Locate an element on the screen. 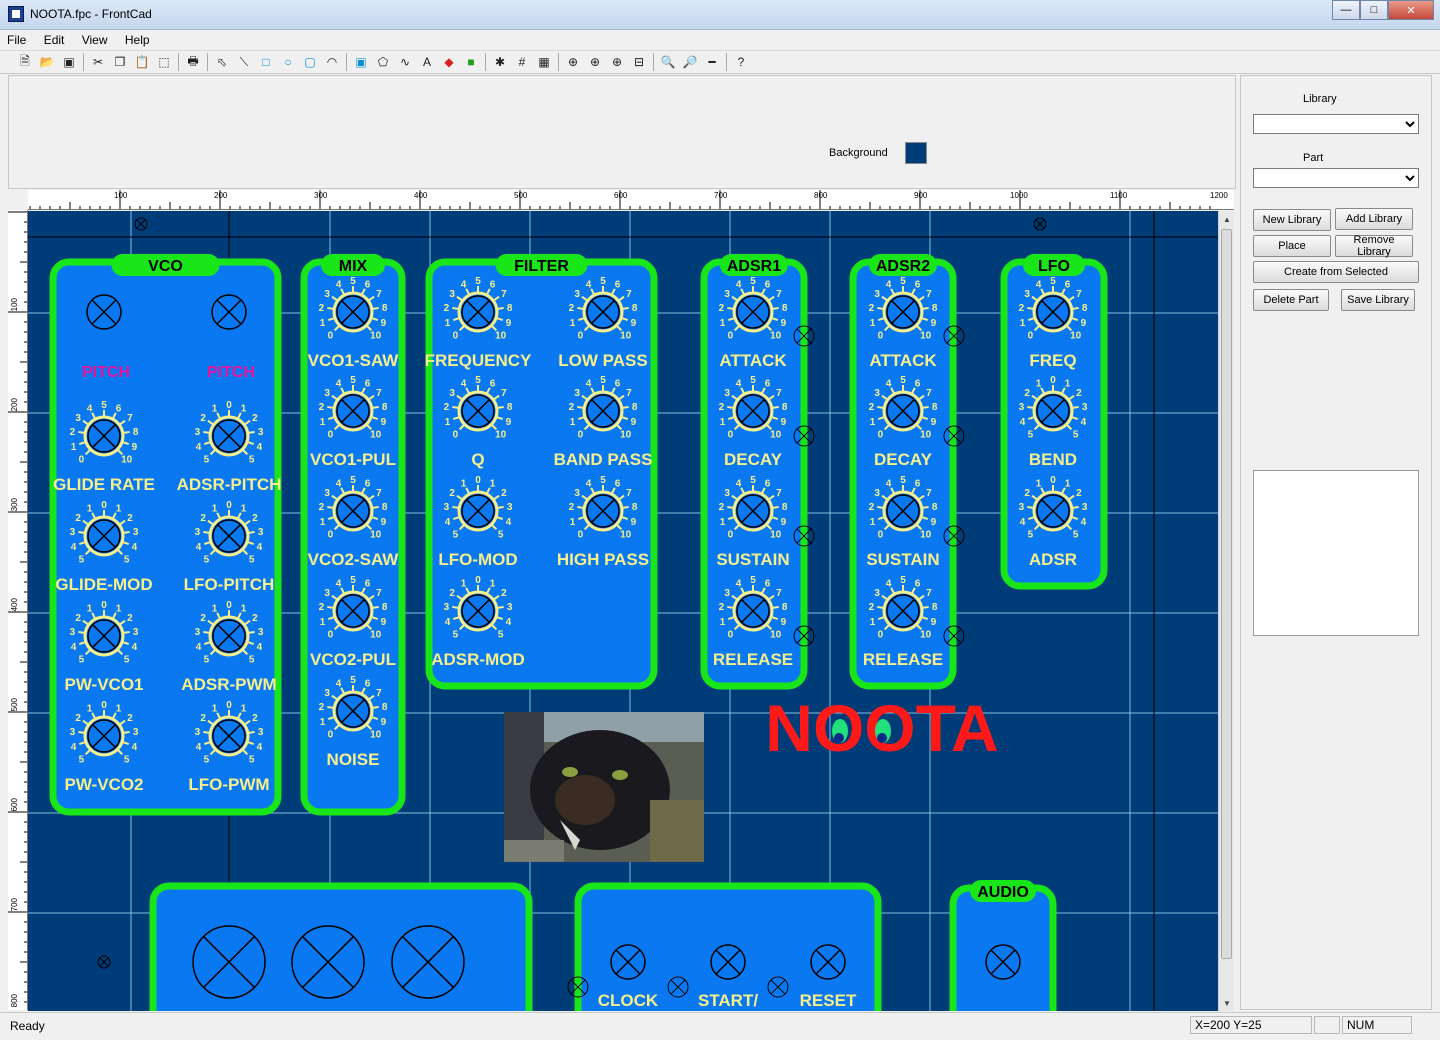  circle-icon: ○ is located at coordinates (288, 62).